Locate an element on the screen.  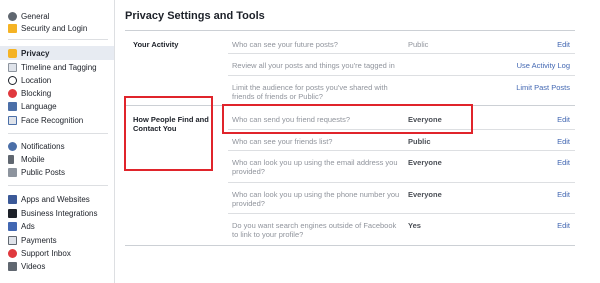
sidebar-item-business: Business Integrations is located at coordinates (53, 213).